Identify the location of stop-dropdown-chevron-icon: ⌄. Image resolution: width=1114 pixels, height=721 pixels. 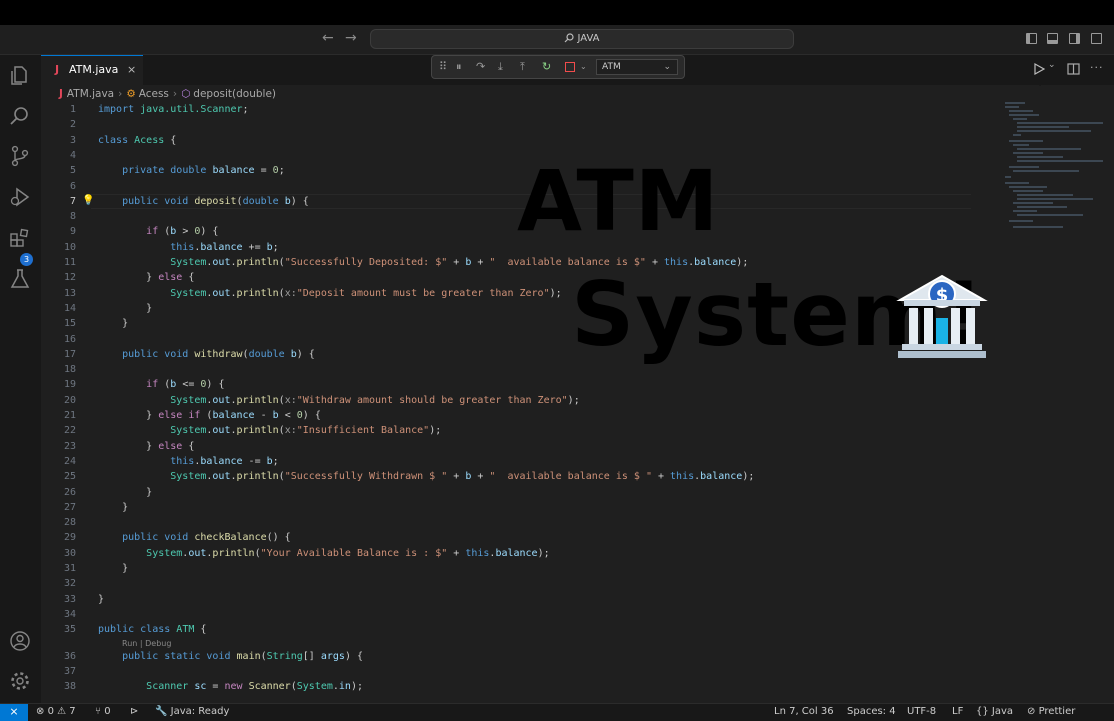
(583, 67).